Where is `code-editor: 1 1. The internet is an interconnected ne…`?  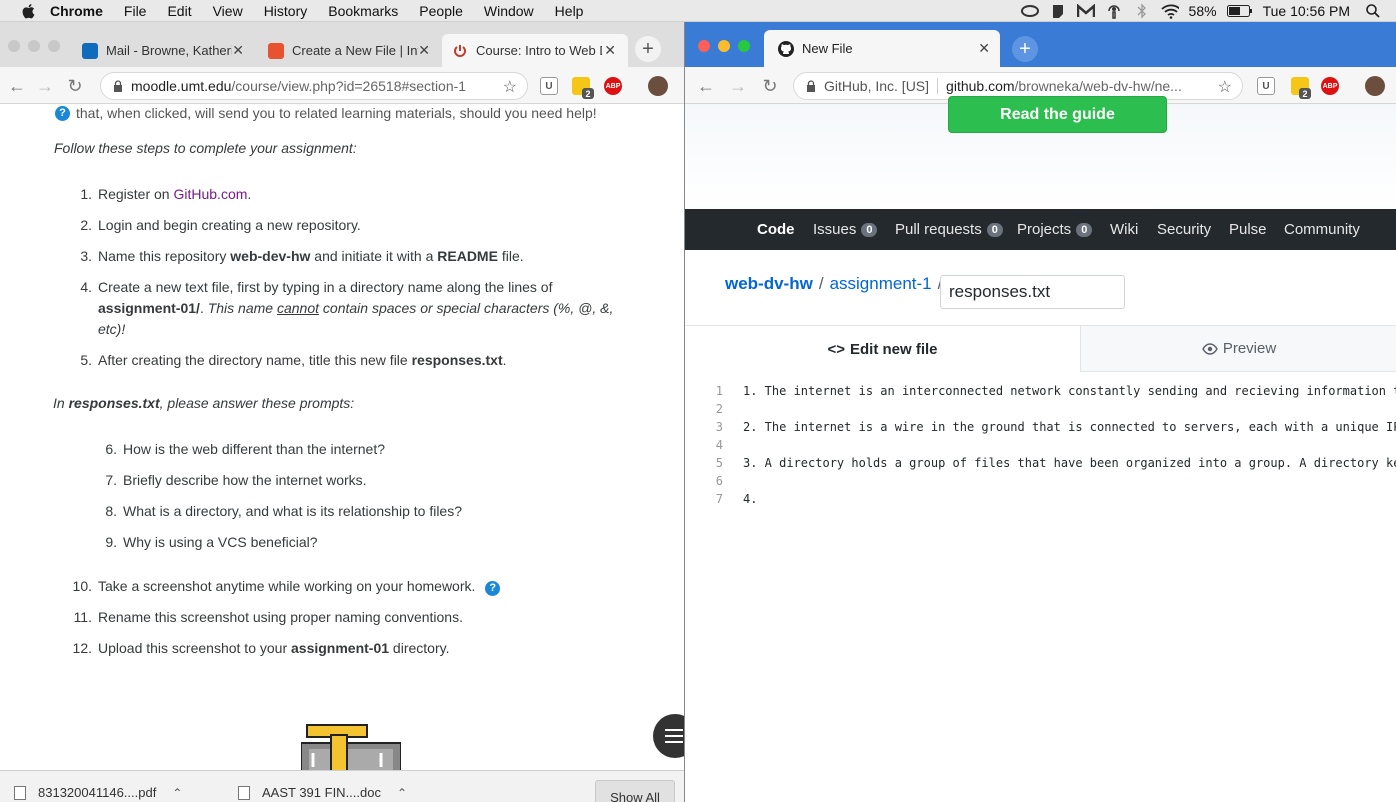 code-editor: 1 1. The internet is an interconnected ne… is located at coordinates (1040, 445).